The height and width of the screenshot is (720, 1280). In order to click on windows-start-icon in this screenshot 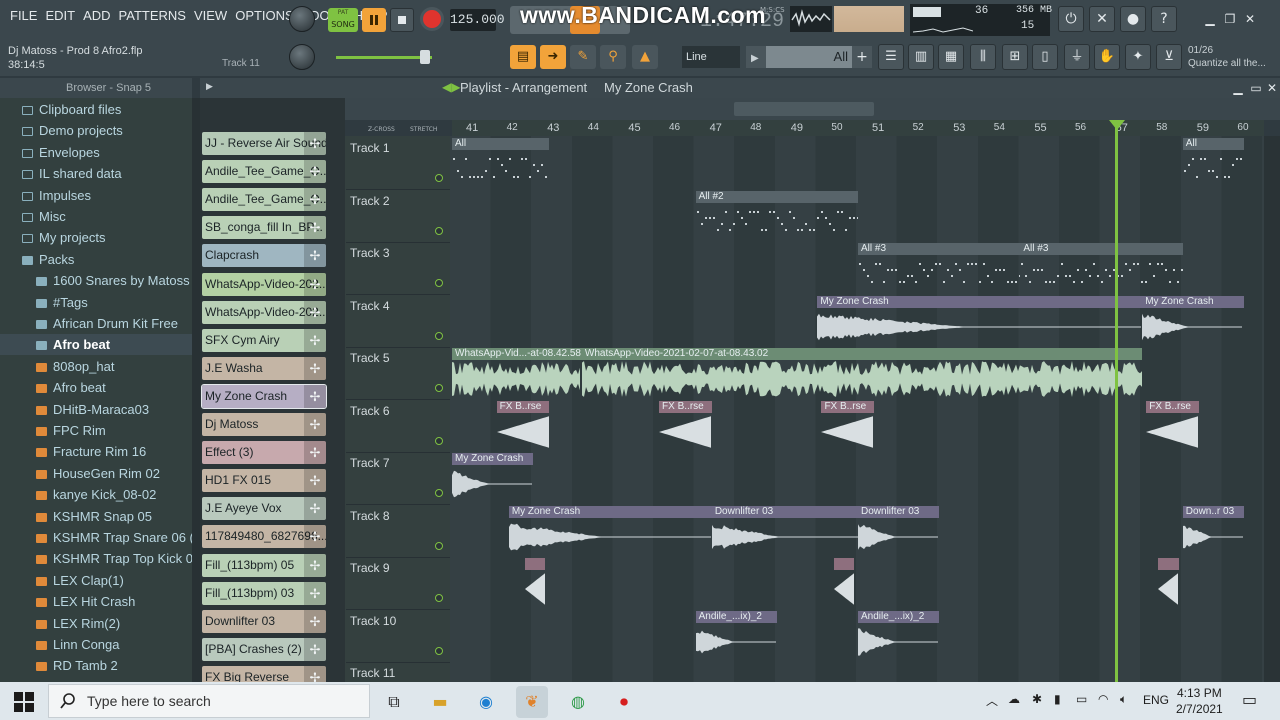, I will do `click(24, 702)`.